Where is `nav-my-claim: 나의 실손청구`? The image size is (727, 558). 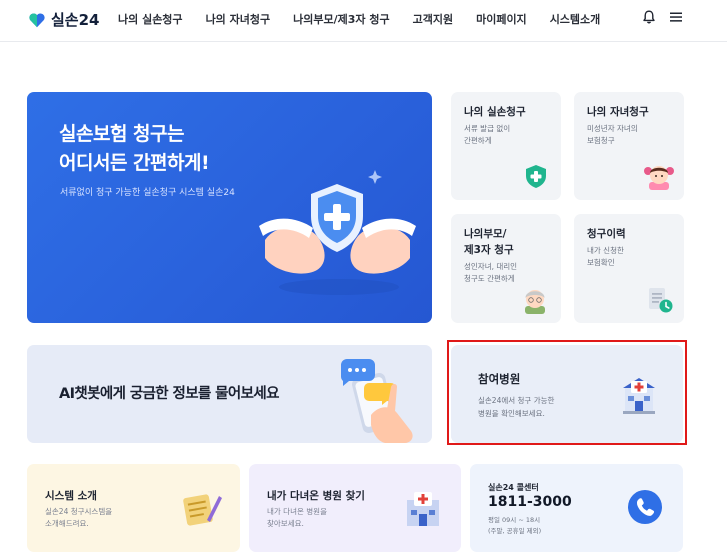 nav-my-claim: 나의 실손청구 is located at coordinates (150, 19).